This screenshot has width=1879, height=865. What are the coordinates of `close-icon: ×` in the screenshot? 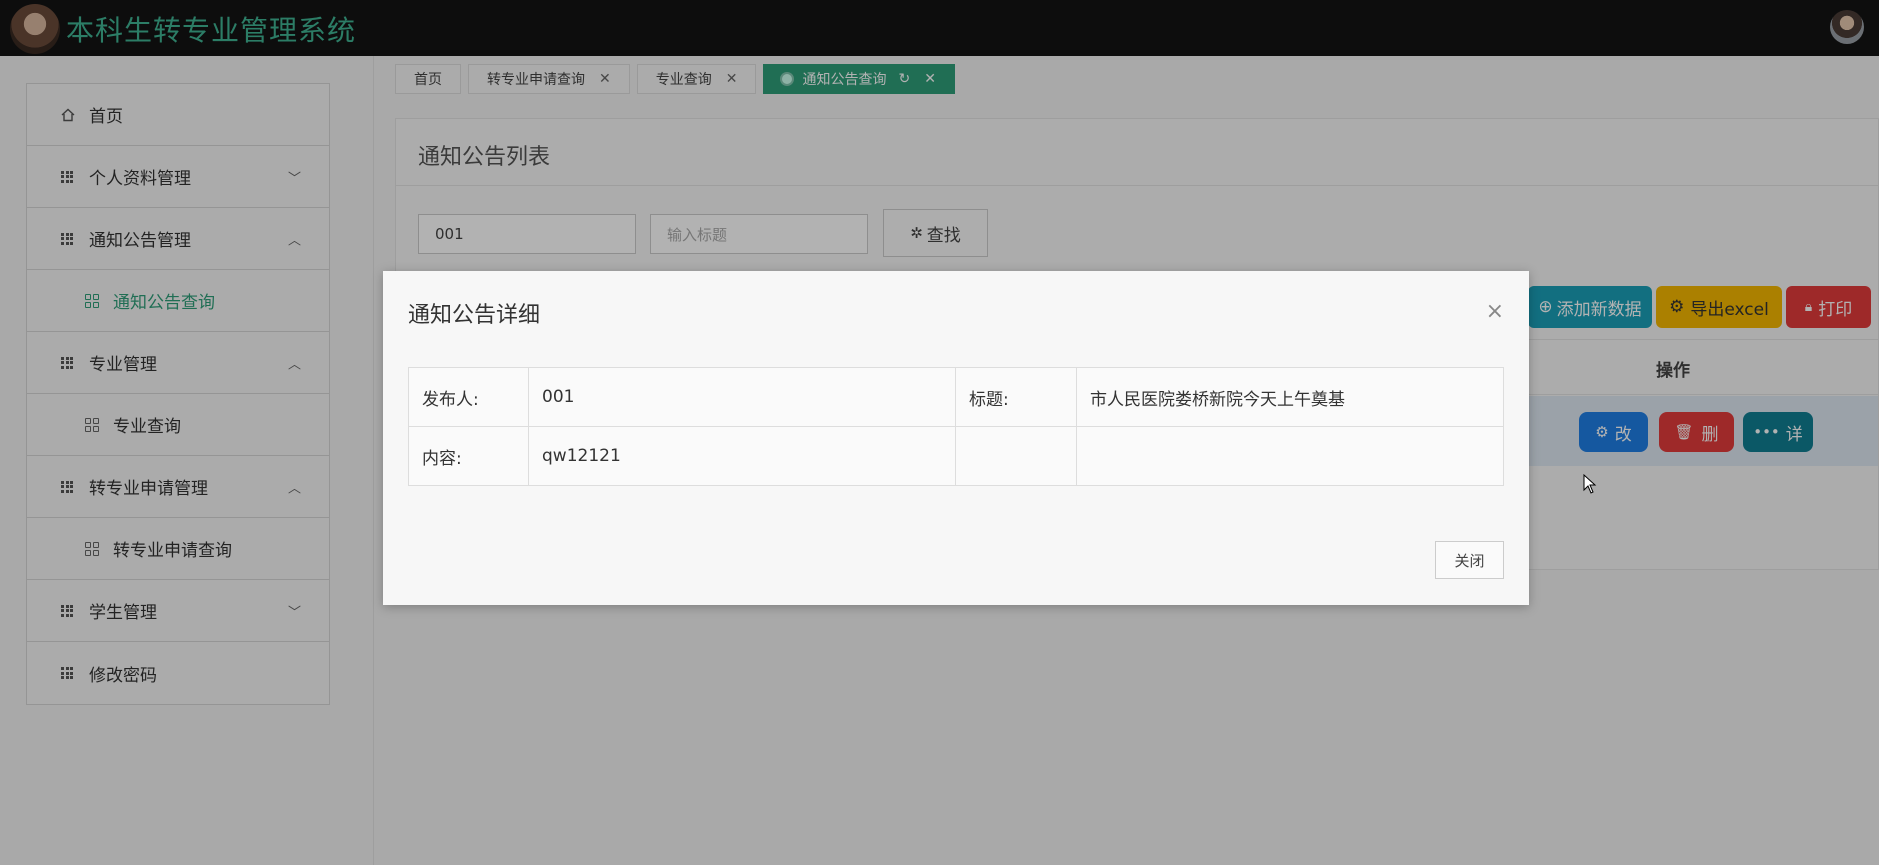 It's located at (1495, 312).